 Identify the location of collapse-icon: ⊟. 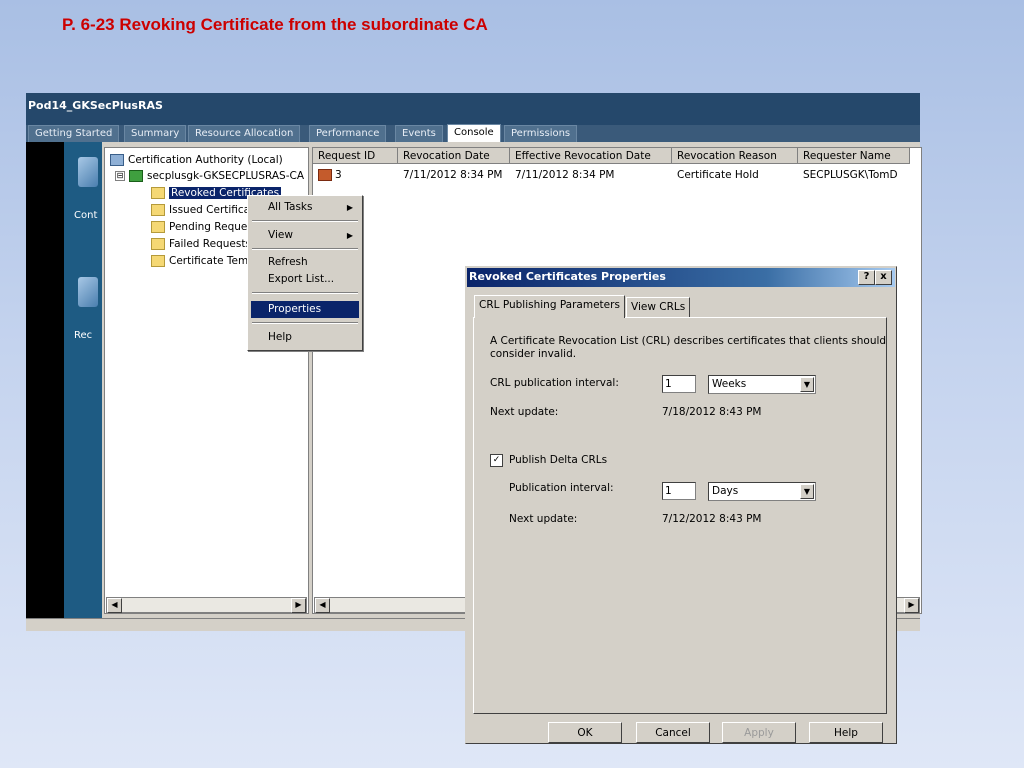
(120, 176).